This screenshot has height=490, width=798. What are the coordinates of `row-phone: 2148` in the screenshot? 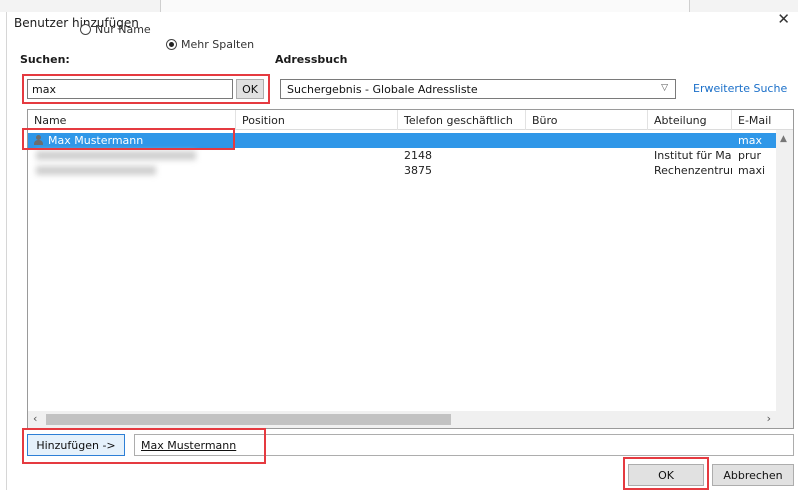 It's located at (418, 155).